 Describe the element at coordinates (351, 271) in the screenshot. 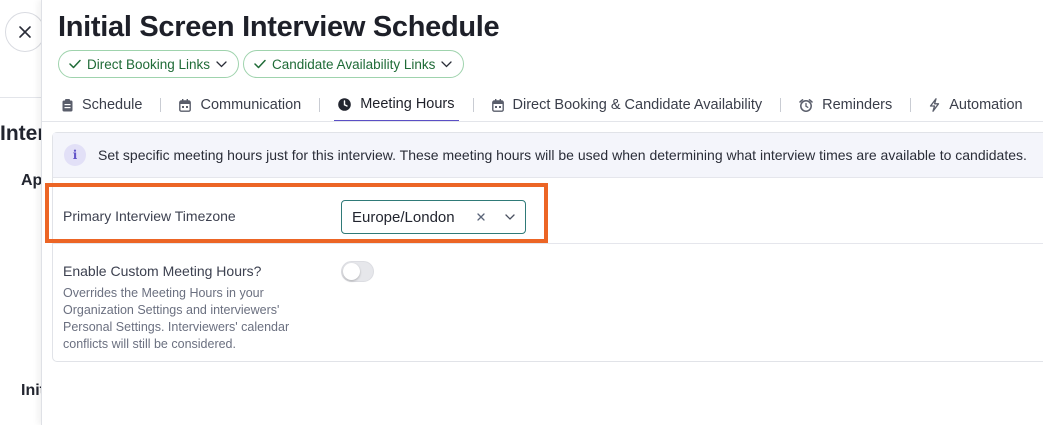

I see `toggle-knob` at that location.